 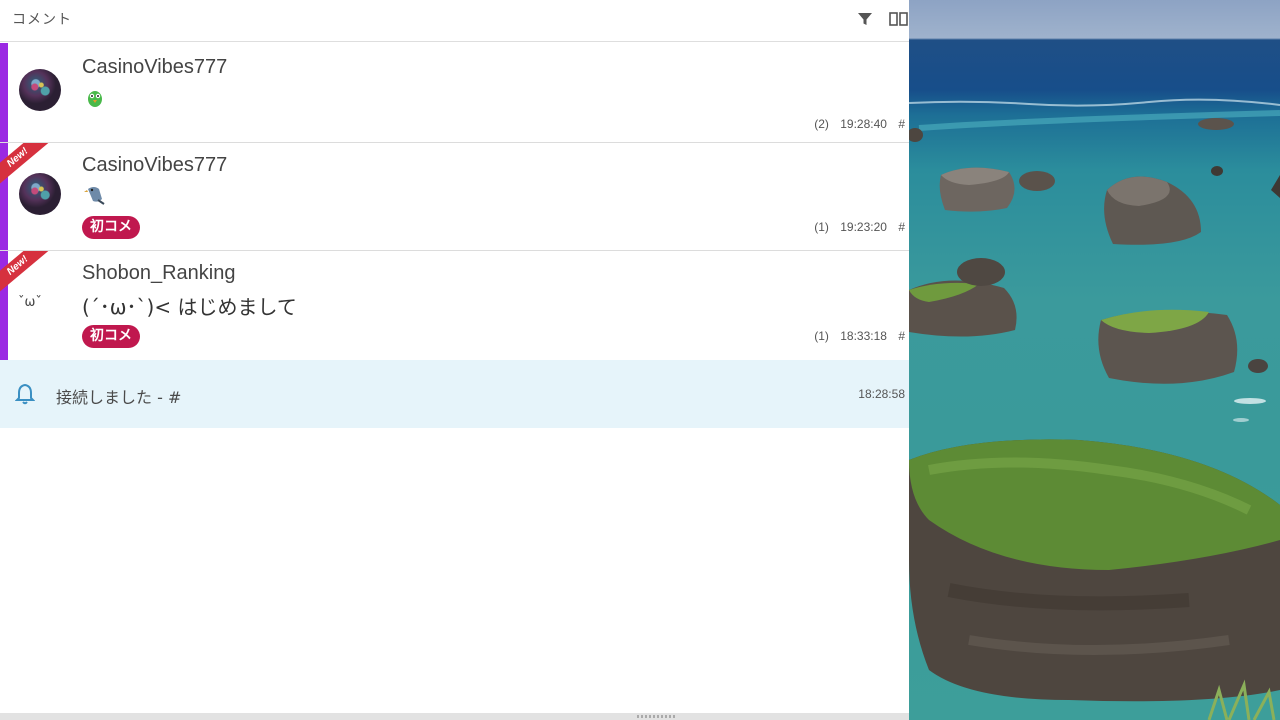 I want to click on bird-emoji-icon, so click(x=94, y=196).